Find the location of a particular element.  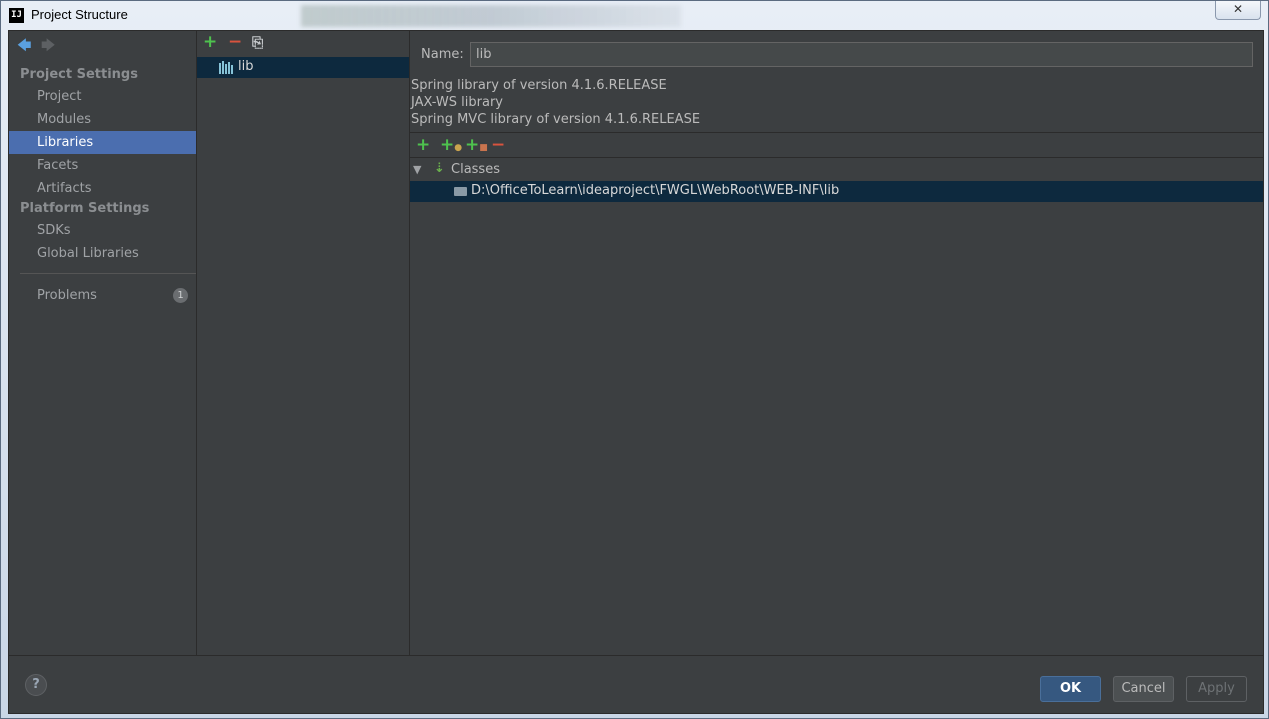

platform-settings-header: Platform Settings is located at coordinates (85, 208).